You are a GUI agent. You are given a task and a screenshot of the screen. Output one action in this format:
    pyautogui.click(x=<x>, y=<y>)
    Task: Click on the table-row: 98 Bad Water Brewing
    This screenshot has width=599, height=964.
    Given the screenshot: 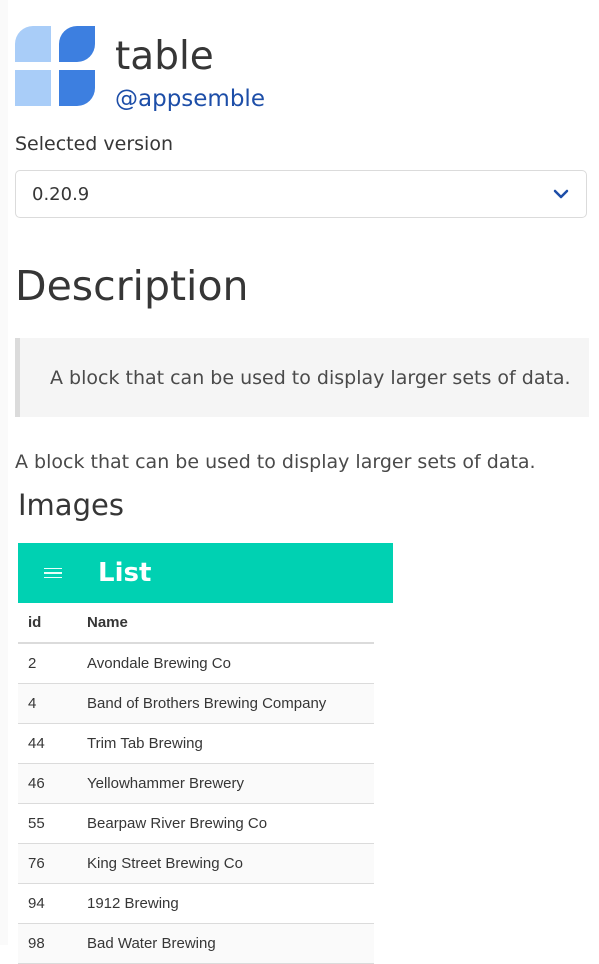 What is the action you would take?
    pyautogui.click(x=196, y=943)
    